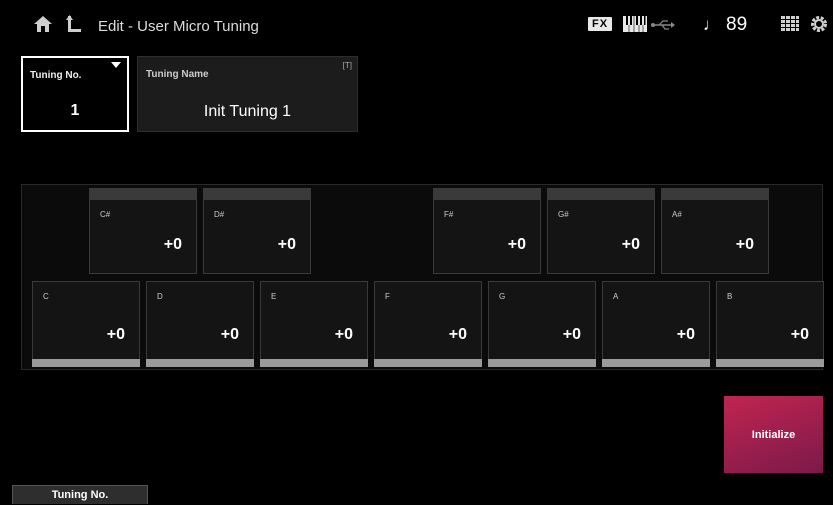  Describe the element at coordinates (677, 214) in the screenshot. I see `key-label: A#` at that location.